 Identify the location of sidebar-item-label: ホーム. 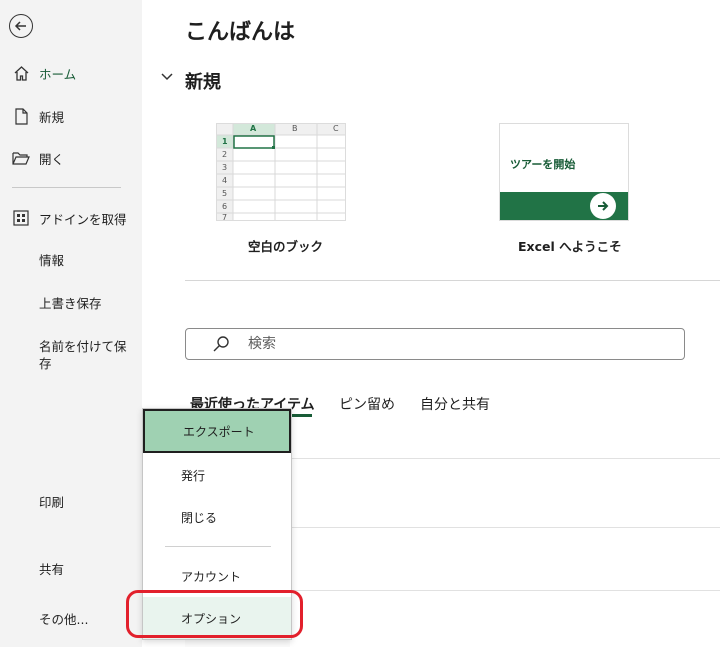
(58, 74).